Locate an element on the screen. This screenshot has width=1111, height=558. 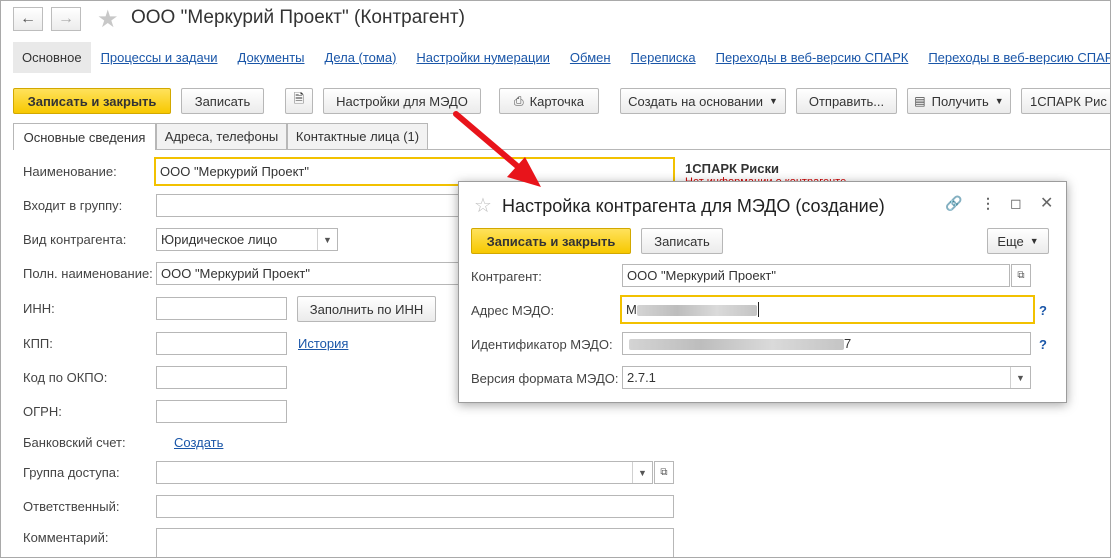
annotation-arrow is located at coordinates (497, 149).